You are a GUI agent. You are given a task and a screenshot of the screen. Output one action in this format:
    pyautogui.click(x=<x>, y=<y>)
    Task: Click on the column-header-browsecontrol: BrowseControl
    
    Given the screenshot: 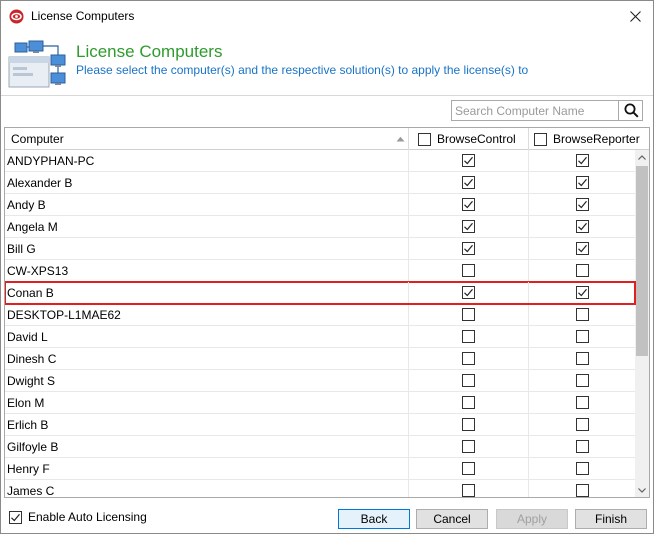 What is the action you would take?
    pyautogui.click(x=469, y=139)
    